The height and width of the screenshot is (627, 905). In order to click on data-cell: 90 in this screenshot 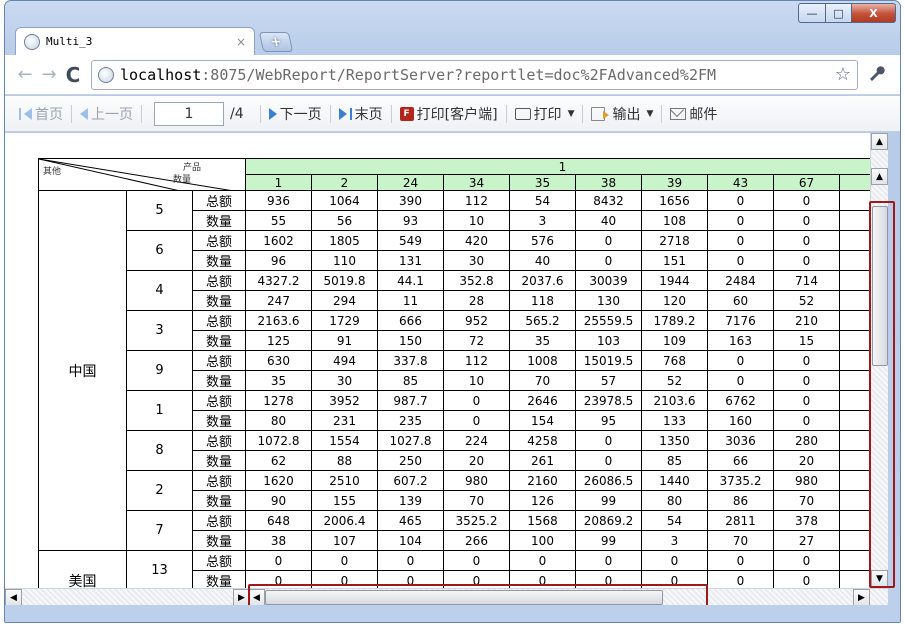, I will do `click(278, 500)`.